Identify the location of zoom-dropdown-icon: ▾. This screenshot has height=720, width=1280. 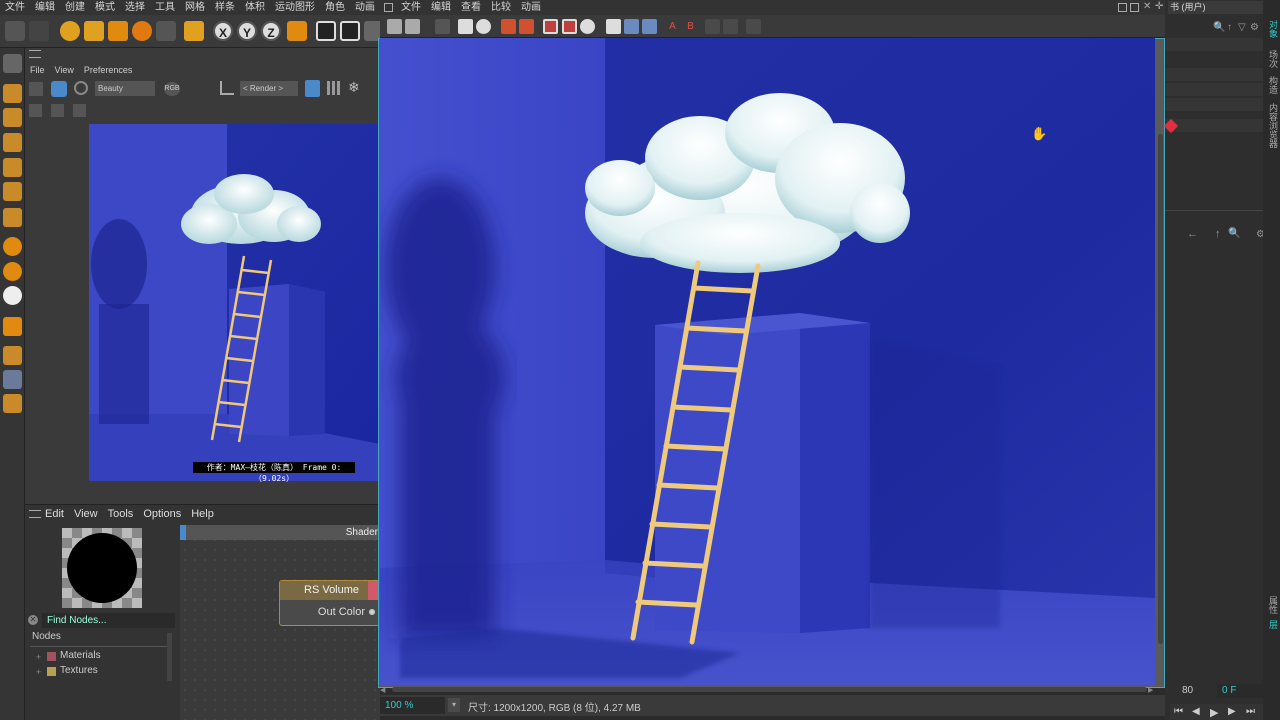
(454, 705).